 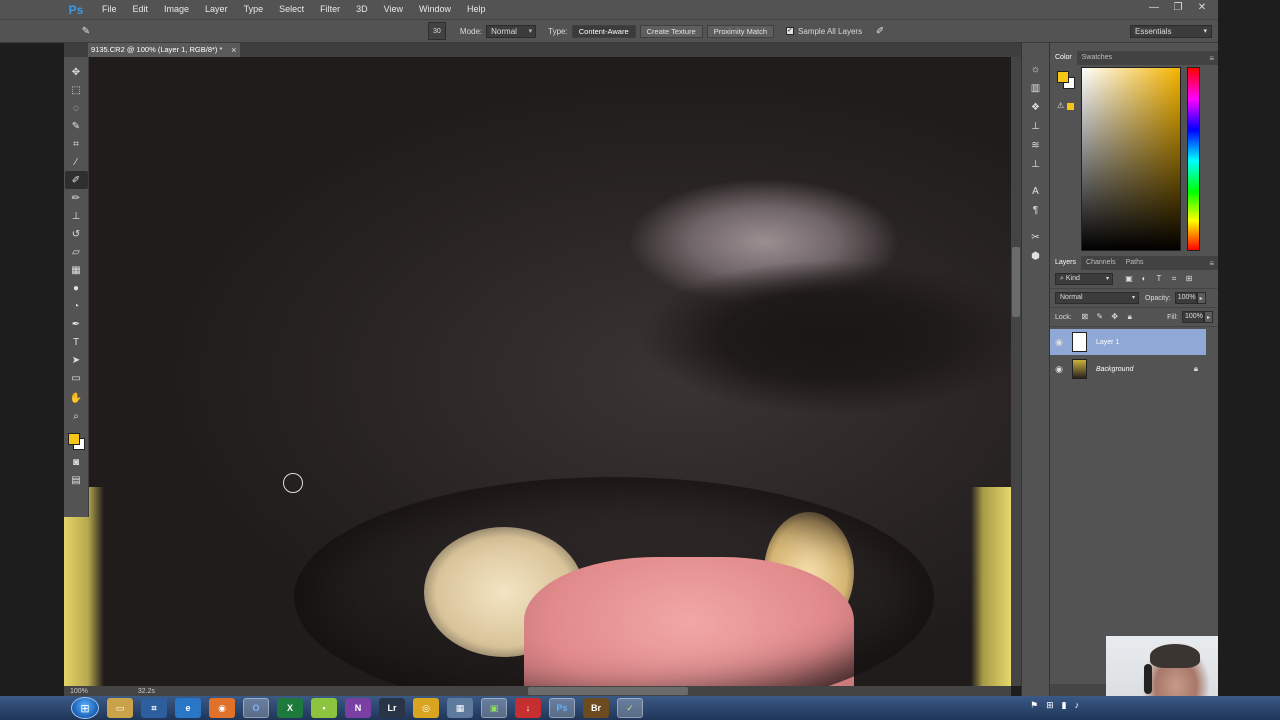 What do you see at coordinates (1050, 705) in the screenshot?
I see `tray-windows-icon: ⊞` at bounding box center [1050, 705].